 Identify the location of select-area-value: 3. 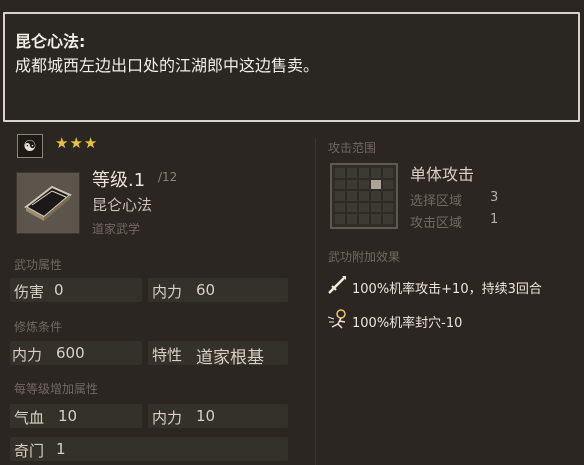
(494, 197).